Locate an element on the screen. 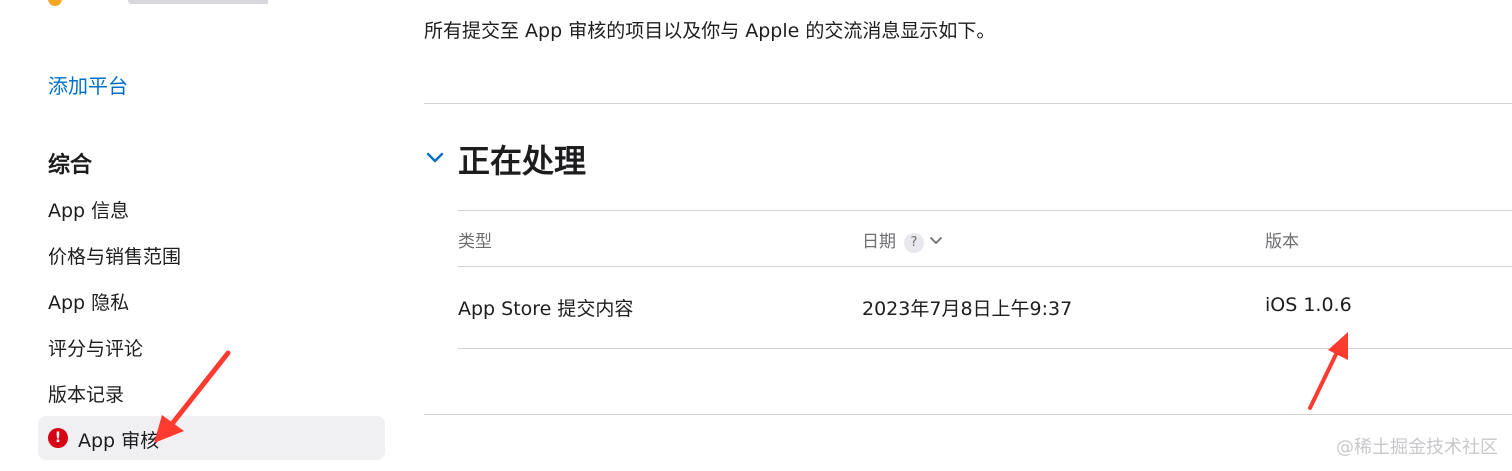 Image resolution: width=1512 pixels, height=471 pixels. help-icon: ? is located at coordinates (914, 243).